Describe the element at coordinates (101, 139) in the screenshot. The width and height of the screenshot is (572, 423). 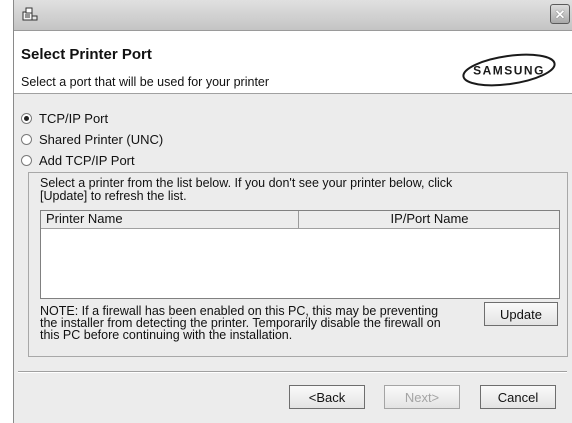
I see `radio-label: Shared Printer (UNC)` at that location.